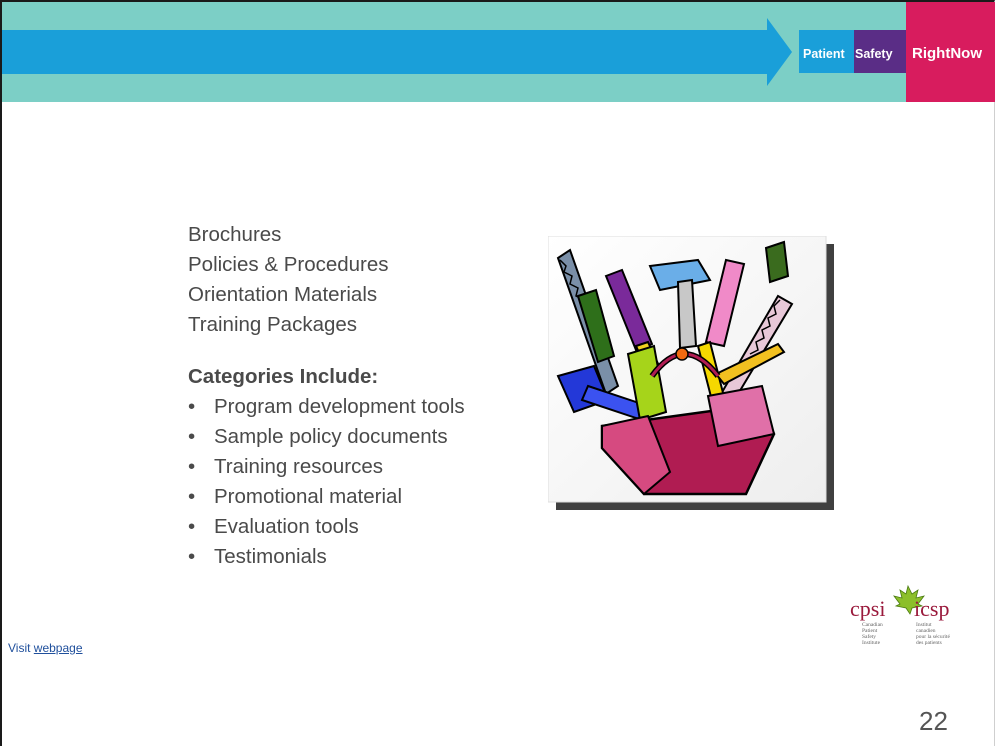 The height and width of the screenshot is (746, 995). I want to click on category-label: Testimonials, so click(270, 556).